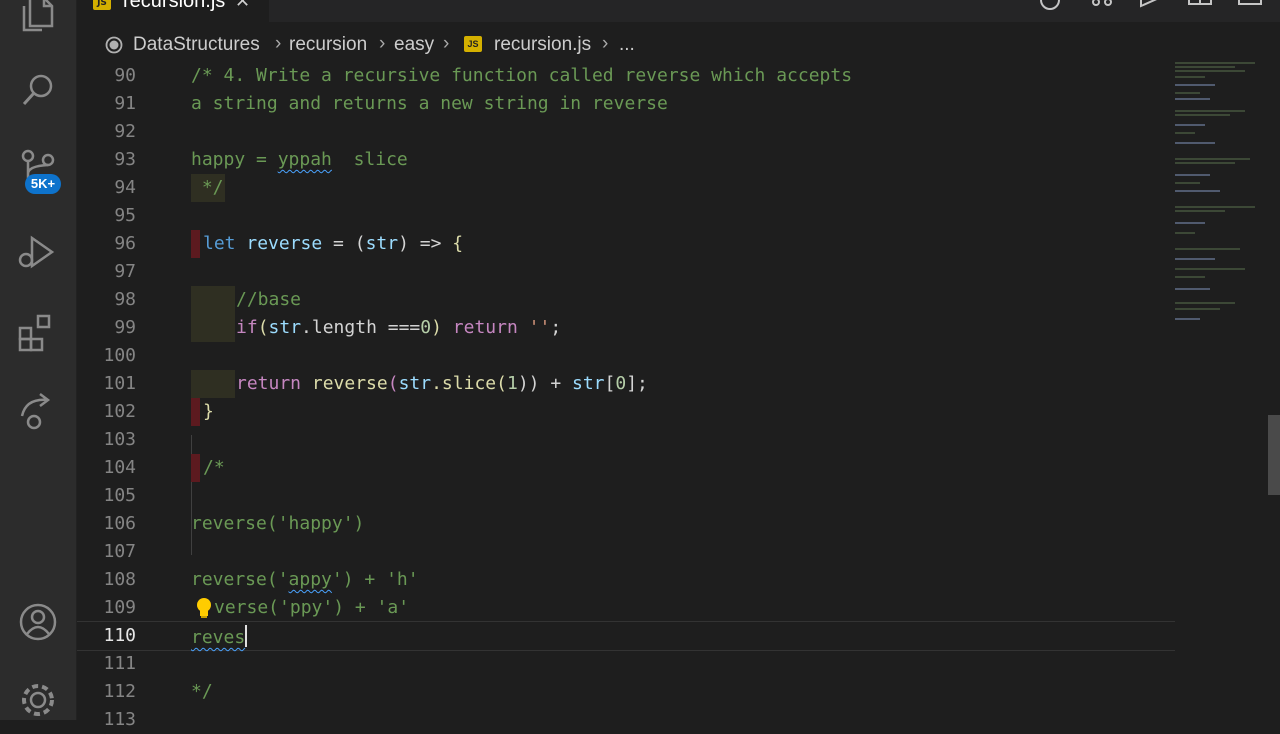 The width and height of the screenshot is (1280, 734). Describe the element at coordinates (119, 663) in the screenshot. I see `line-number: 111` at that location.